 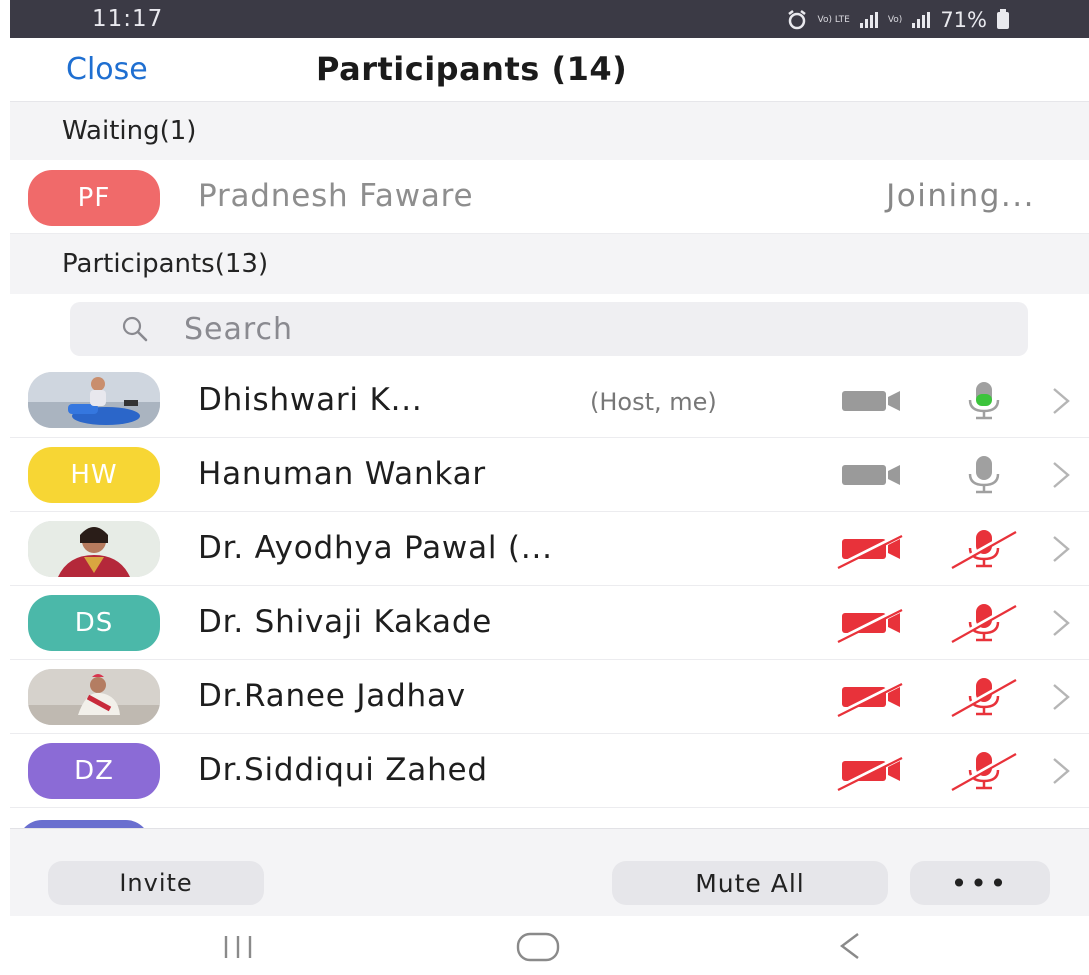 I want to click on back-icon, so click(x=850, y=946).